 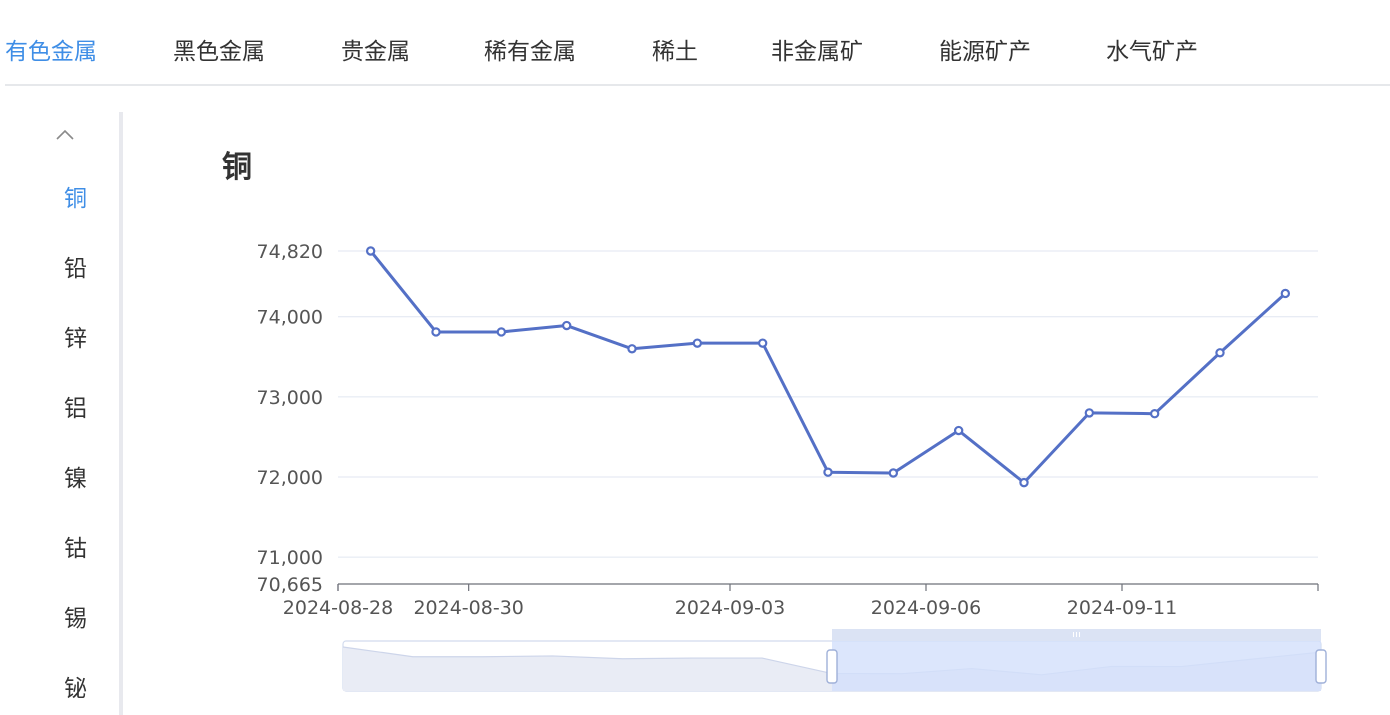 What do you see at coordinates (1122, 608) in the screenshot?
I see `x-tick-label: 2024-09-11` at bounding box center [1122, 608].